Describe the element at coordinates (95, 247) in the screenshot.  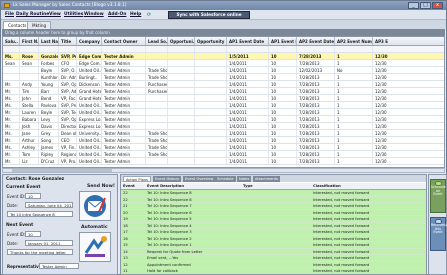
I see `automatic-button` at that location.